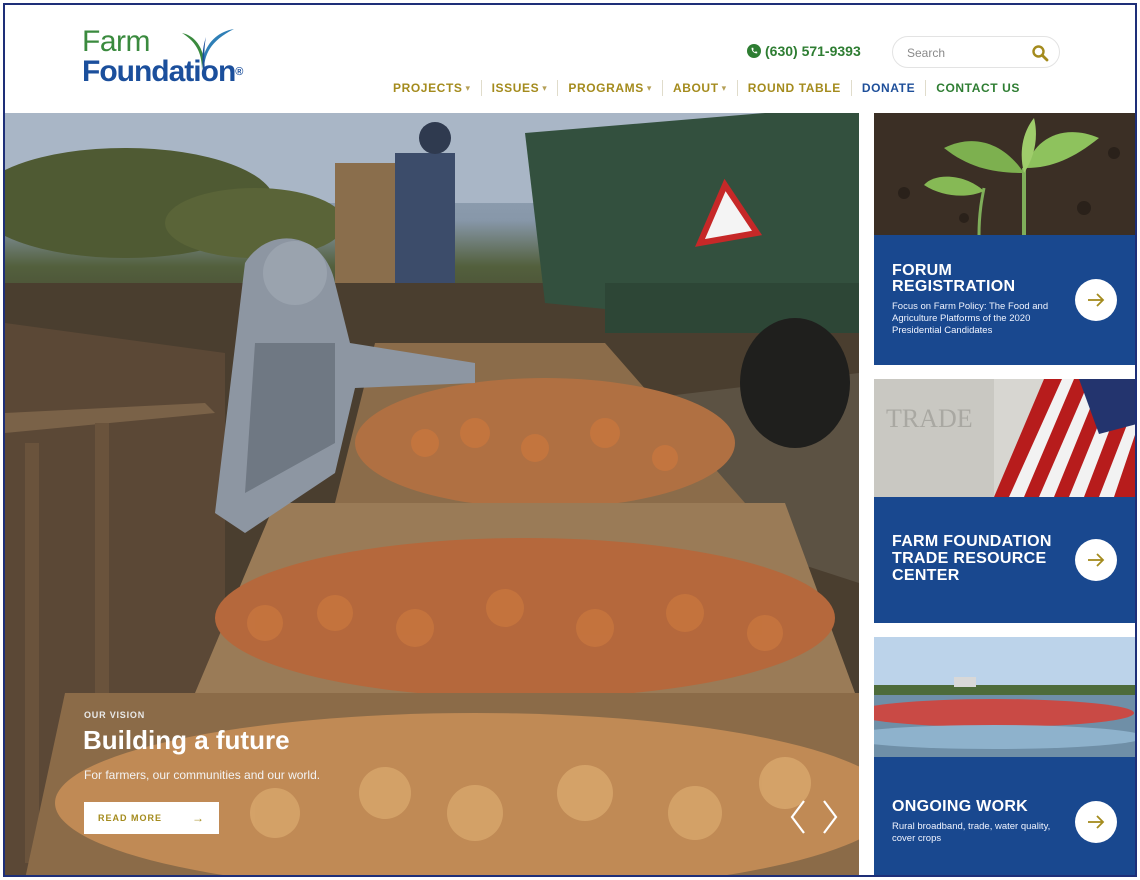 The image size is (1140, 880). What do you see at coordinates (570, 59) in the screenshot?
I see `site-header: Farm Foundation® (630) 571-9393 PROJE` at bounding box center [570, 59].